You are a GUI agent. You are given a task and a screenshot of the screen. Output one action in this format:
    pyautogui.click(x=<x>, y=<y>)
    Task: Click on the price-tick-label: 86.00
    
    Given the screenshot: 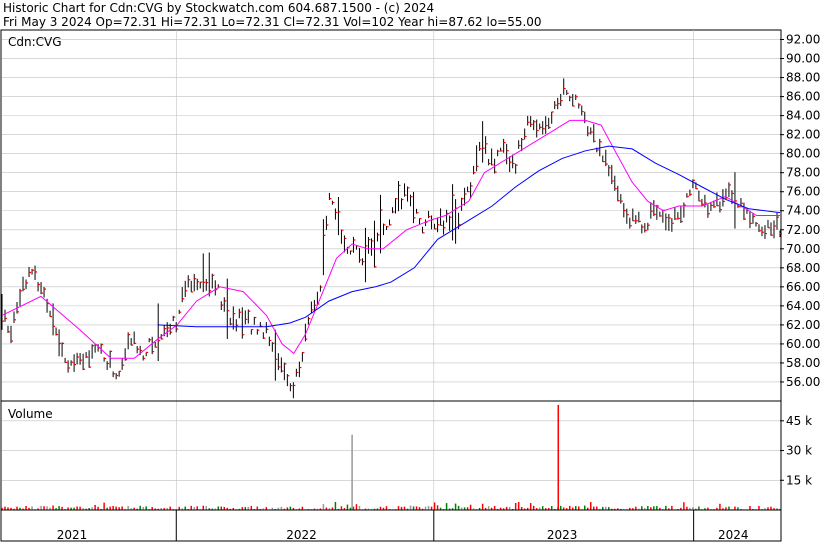 What is the action you would take?
    pyautogui.click(x=803, y=97)
    